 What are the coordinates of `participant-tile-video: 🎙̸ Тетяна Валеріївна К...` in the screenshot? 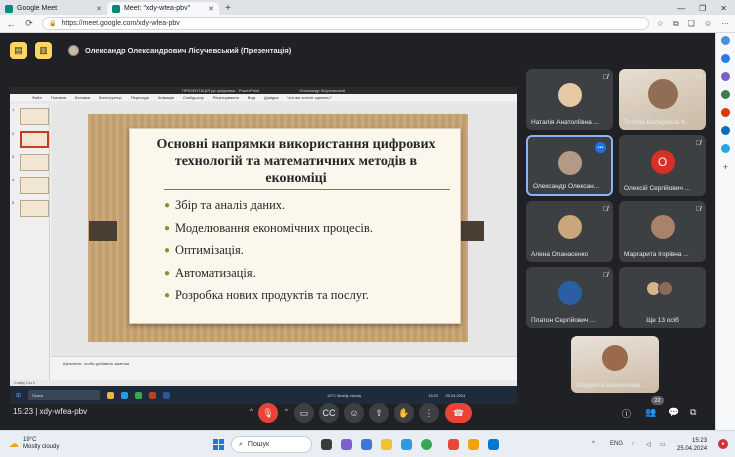 It's located at (662, 99).